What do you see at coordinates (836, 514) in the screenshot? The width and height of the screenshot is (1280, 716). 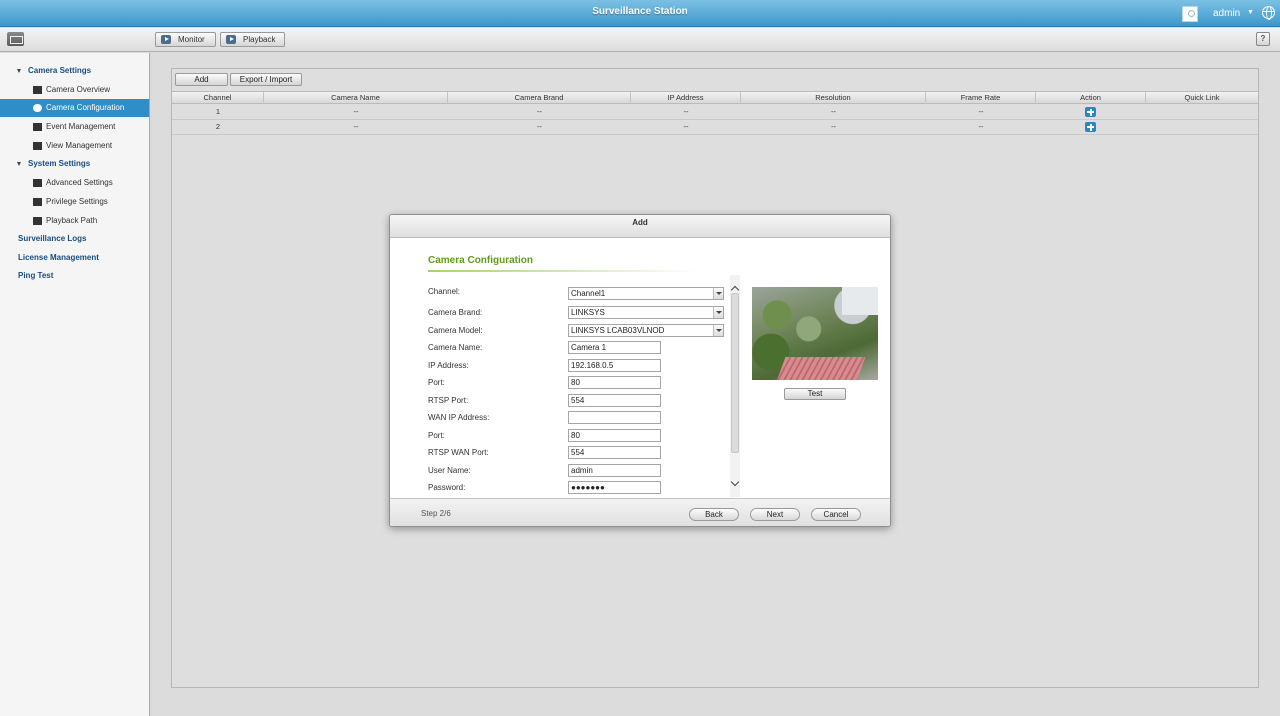 I see `cancel-button: Cancel` at bounding box center [836, 514].